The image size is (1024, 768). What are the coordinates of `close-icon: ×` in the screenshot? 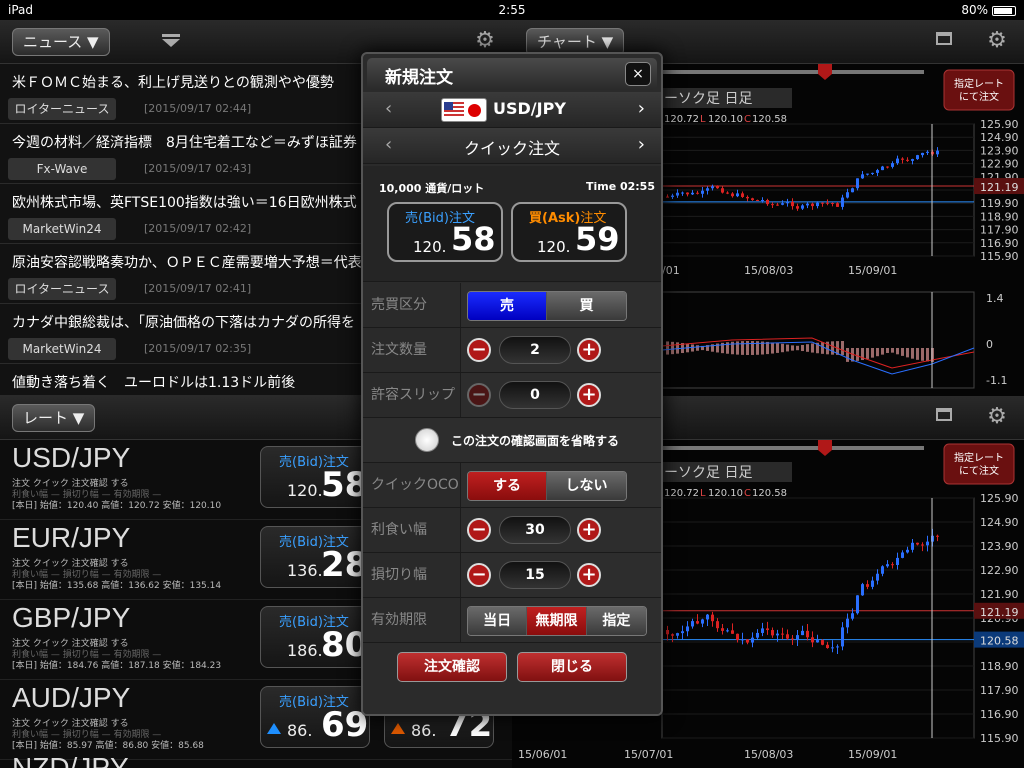 It's located at (638, 74).